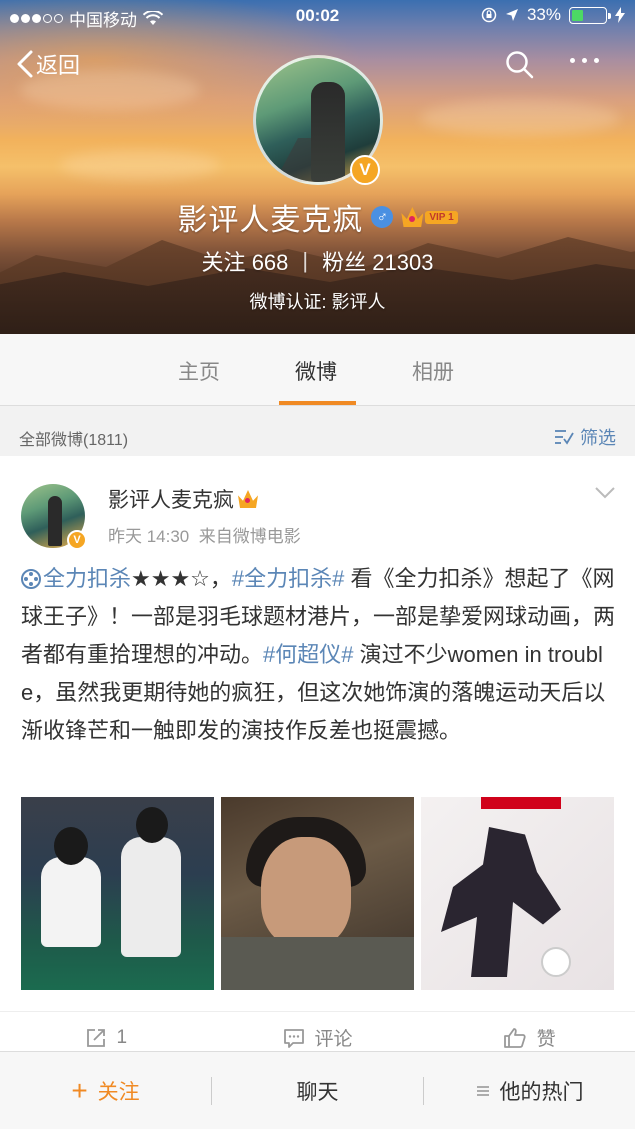 This screenshot has height=1129, width=635. I want to click on location-icon, so click(511, 15).